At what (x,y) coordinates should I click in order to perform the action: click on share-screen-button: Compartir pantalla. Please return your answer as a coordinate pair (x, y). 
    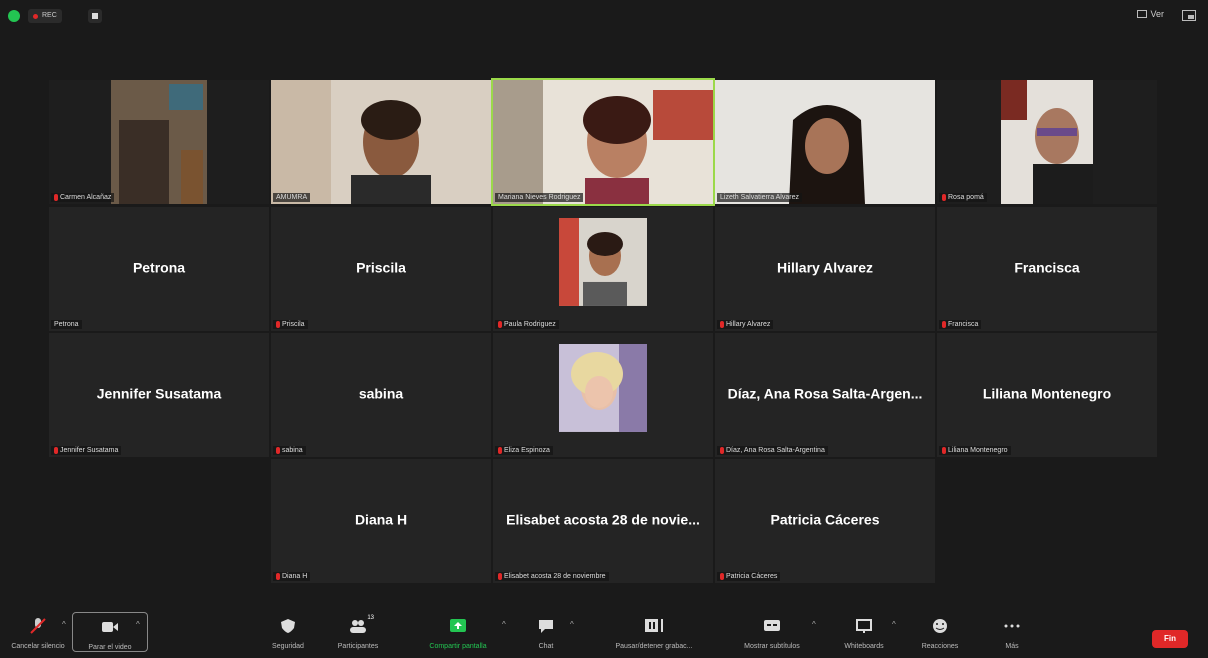
    Looking at the image, I should click on (458, 631).